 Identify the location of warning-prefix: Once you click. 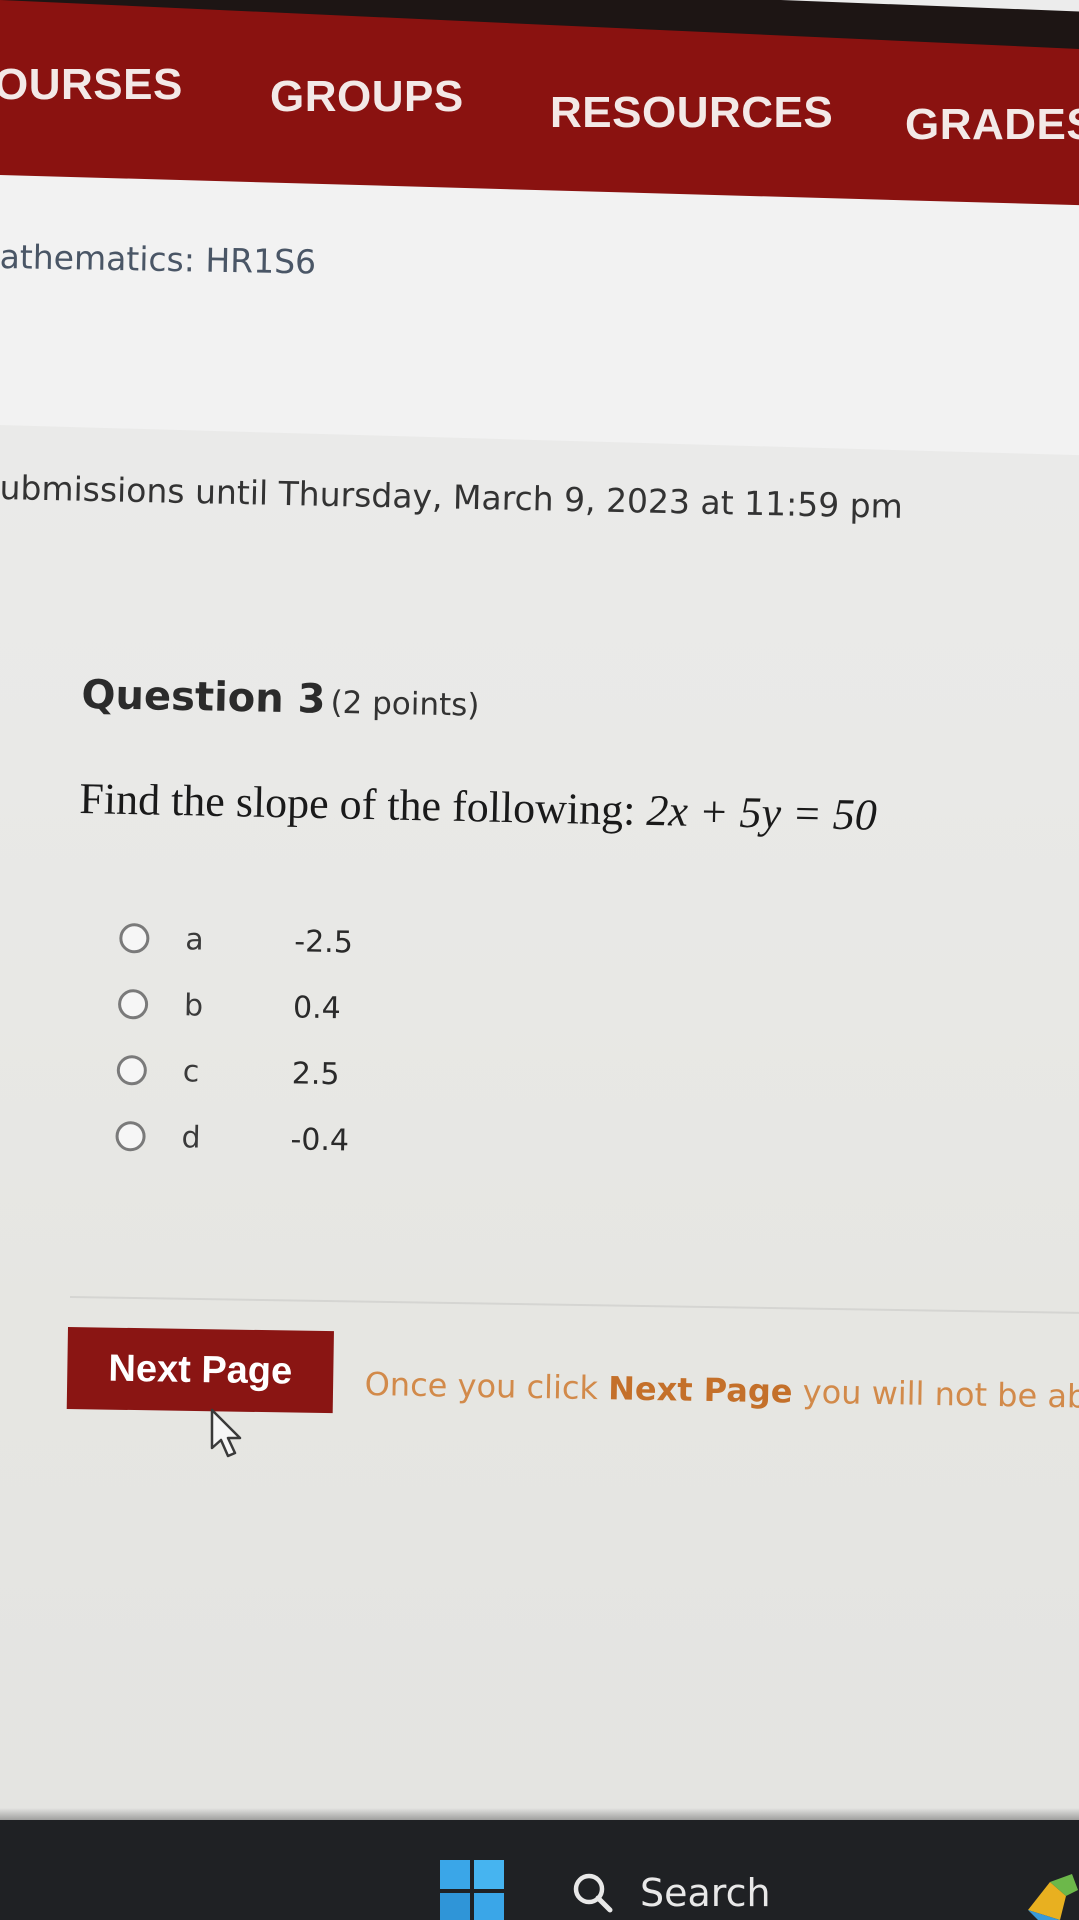
(486, 1386).